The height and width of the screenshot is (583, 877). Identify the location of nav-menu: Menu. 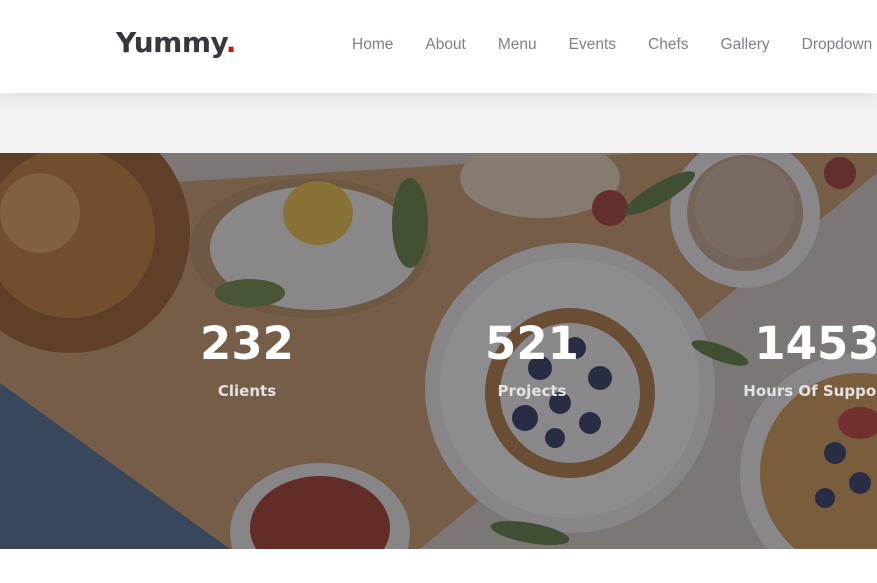
(517, 45).